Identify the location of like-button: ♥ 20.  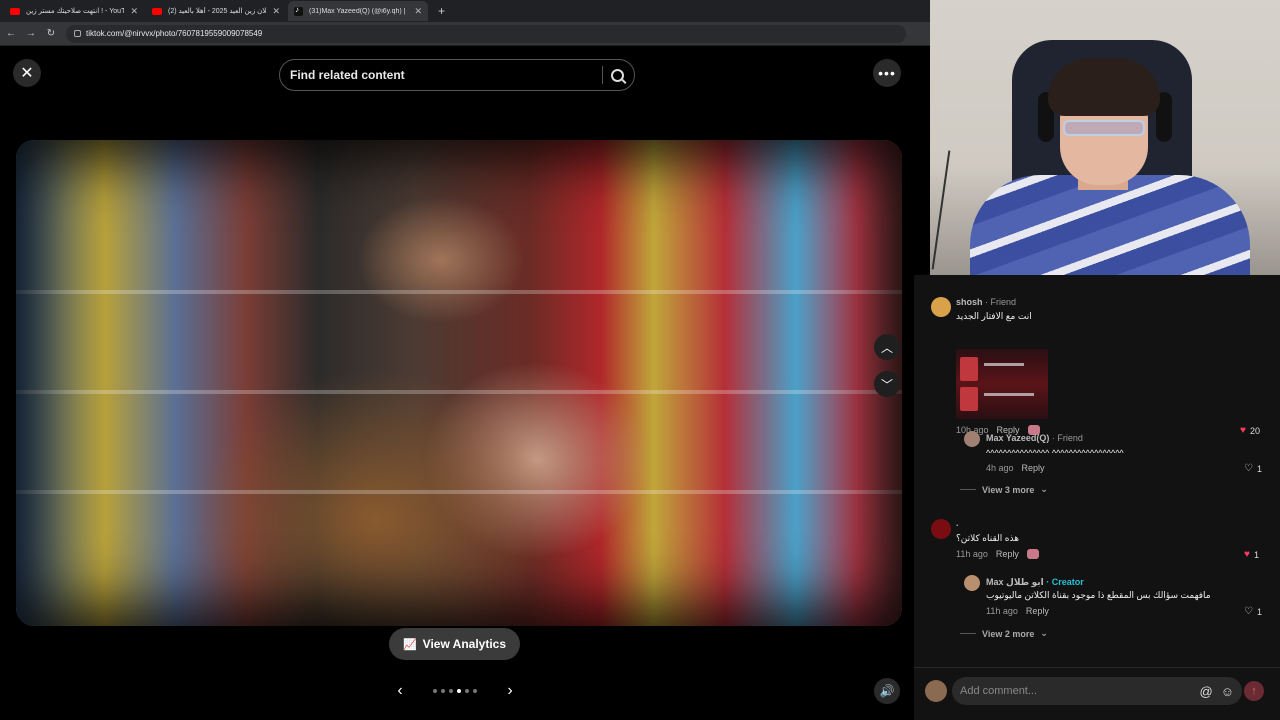
(1250, 430).